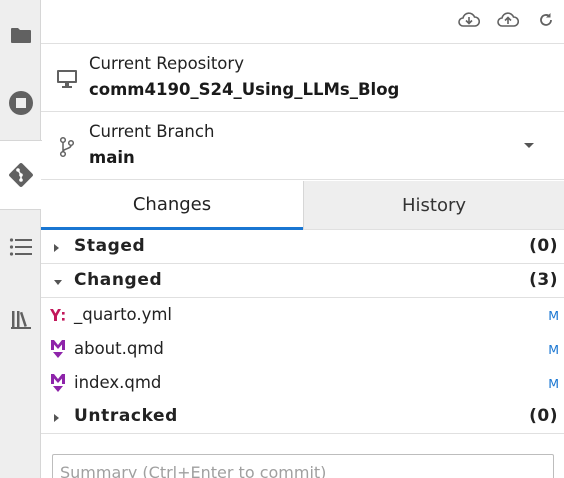  Describe the element at coordinates (302, 247) in the screenshot. I see `staged-group-header: Staged (0)` at that location.